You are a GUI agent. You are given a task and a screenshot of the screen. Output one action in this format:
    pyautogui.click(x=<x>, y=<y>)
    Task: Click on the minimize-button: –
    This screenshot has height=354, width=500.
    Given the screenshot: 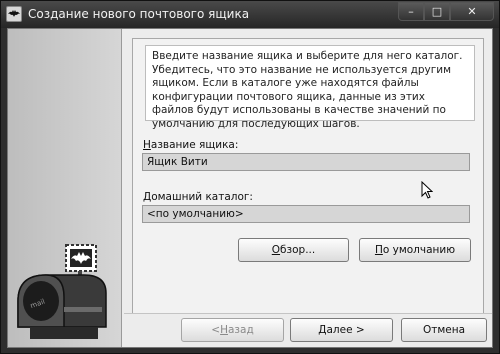 What is the action you would take?
    pyautogui.click(x=411, y=11)
    